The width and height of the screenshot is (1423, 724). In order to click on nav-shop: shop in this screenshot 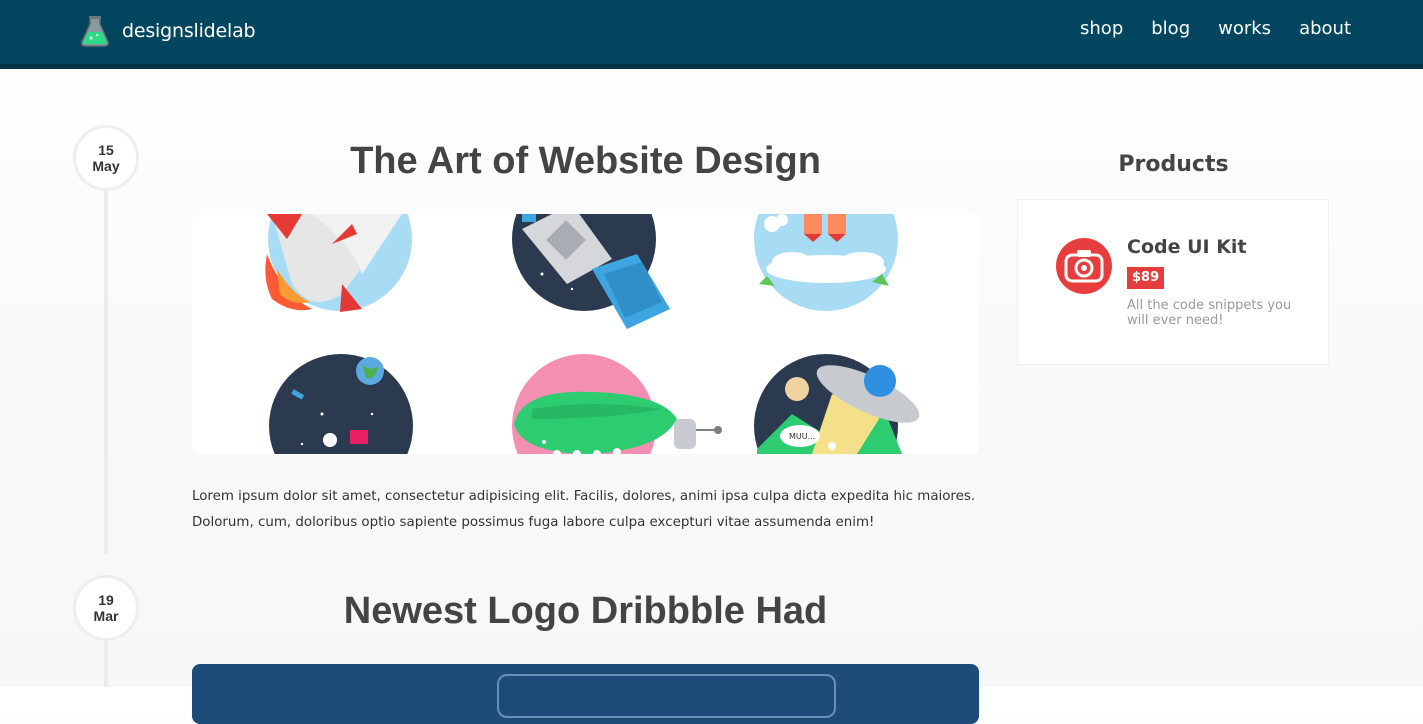, I will do `click(1101, 28)`.